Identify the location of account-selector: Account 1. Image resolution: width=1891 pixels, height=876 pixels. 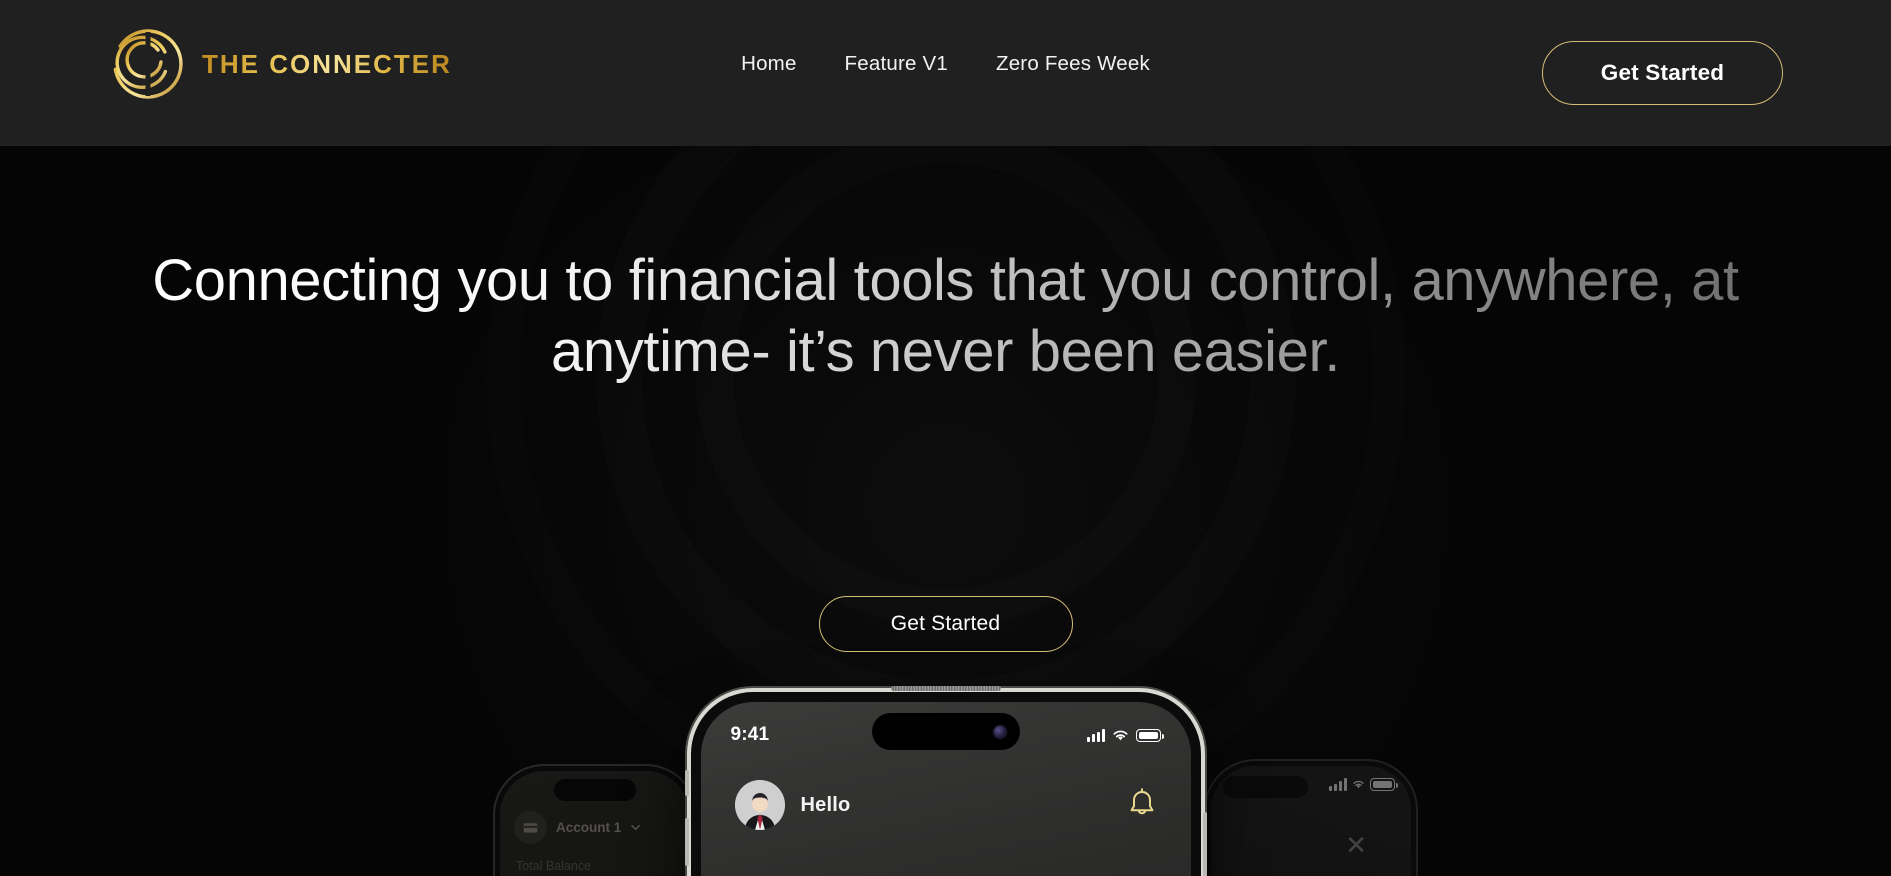
(577, 827).